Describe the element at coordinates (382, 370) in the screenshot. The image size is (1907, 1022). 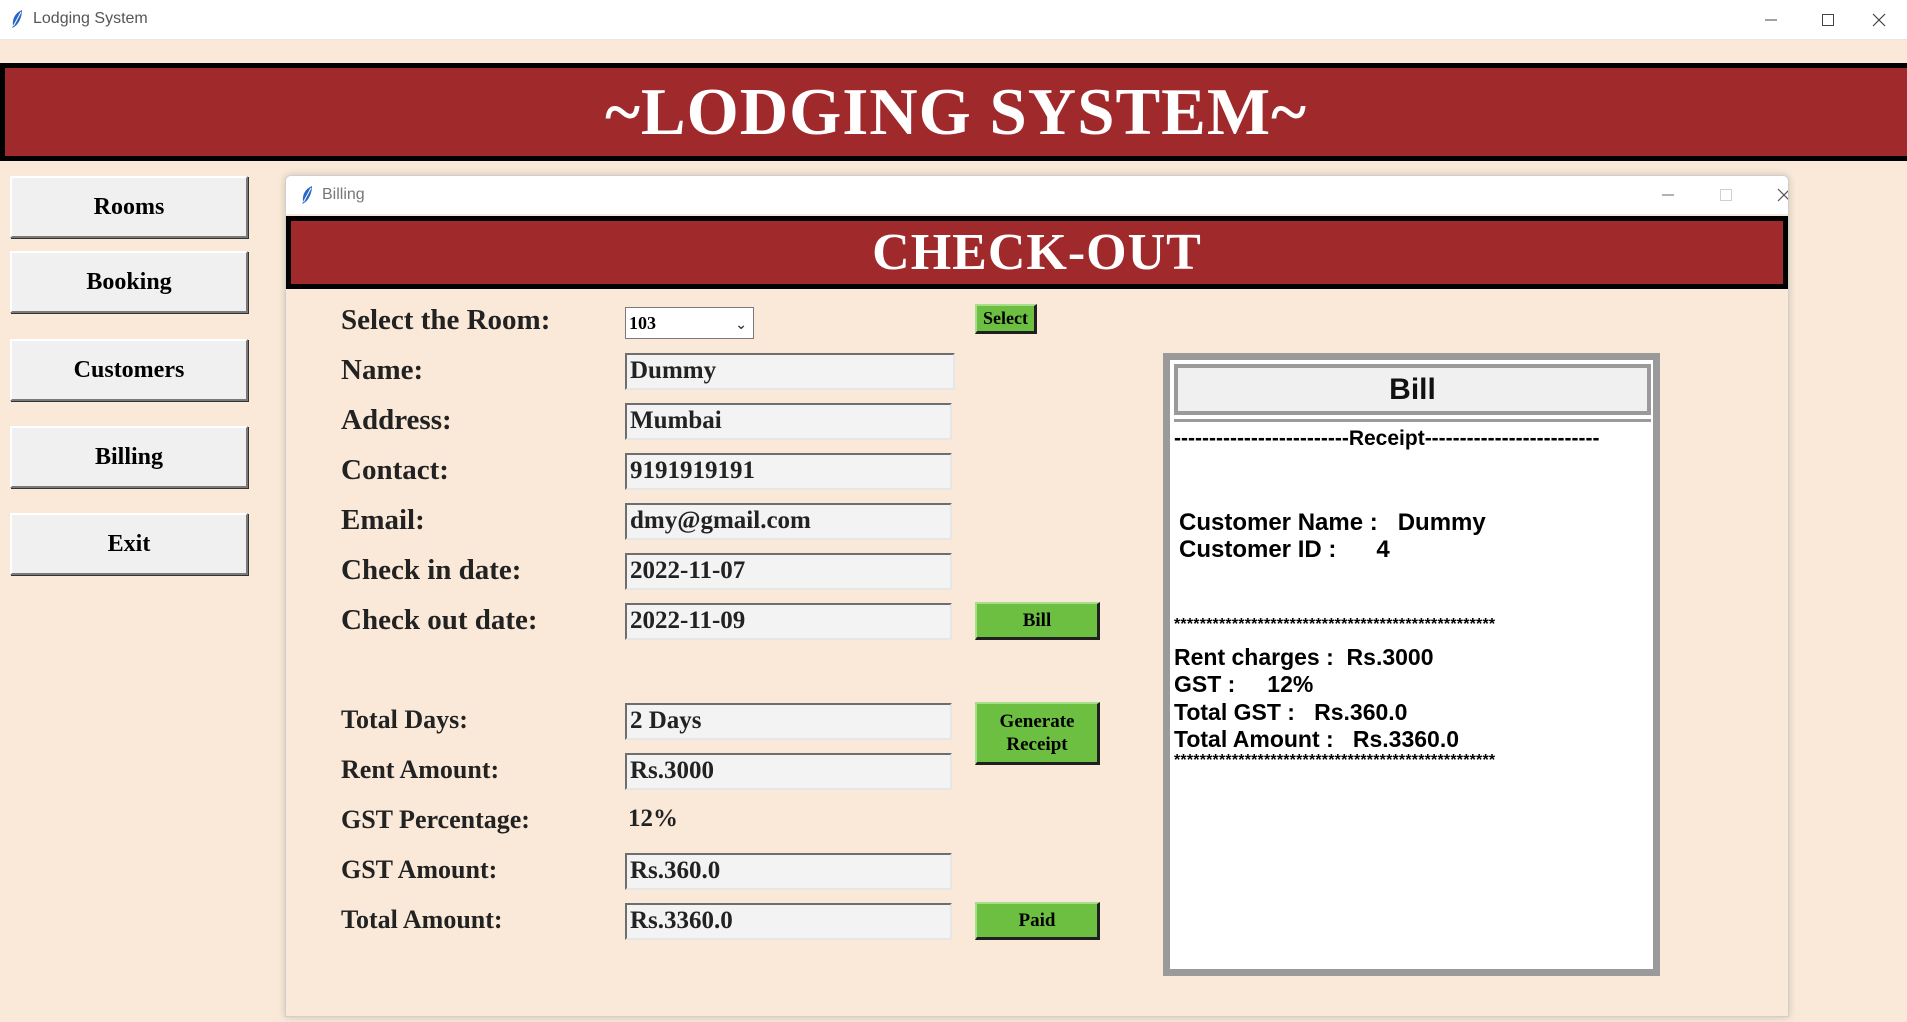
I see `name-label: Name:` at that location.